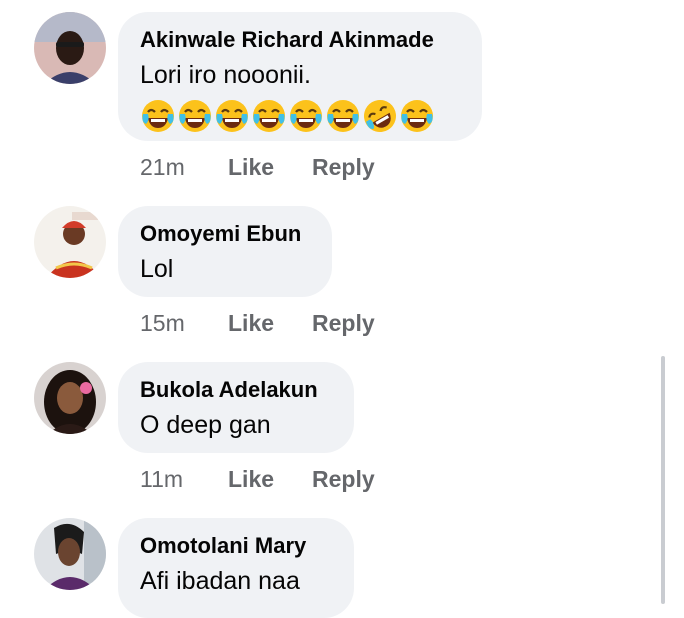 This screenshot has height=618, width=684. I want to click on comment-timestamp: 21m, so click(162, 167).